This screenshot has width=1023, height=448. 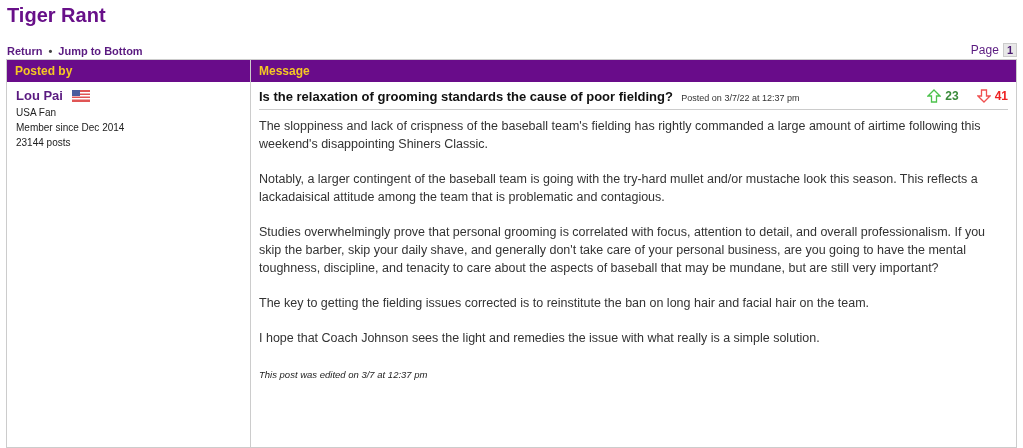 What do you see at coordinates (619, 188) in the screenshot?
I see `post-paragraph: Notably, a larger contingent of the baseball team is going with the try-hard mullet and/or mustache look this season. This reflects a lackadaisical attitude among the team that is problematic and contagious.` at bounding box center [619, 188].